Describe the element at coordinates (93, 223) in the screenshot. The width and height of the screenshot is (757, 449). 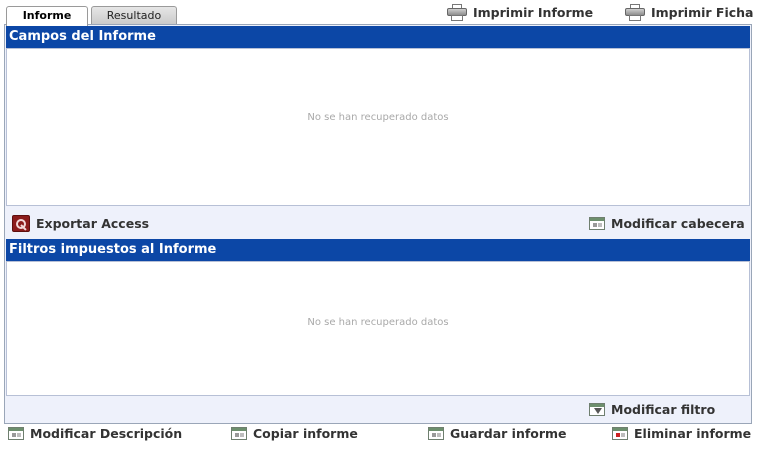
I see `export-access-label: Exportar Access` at that location.